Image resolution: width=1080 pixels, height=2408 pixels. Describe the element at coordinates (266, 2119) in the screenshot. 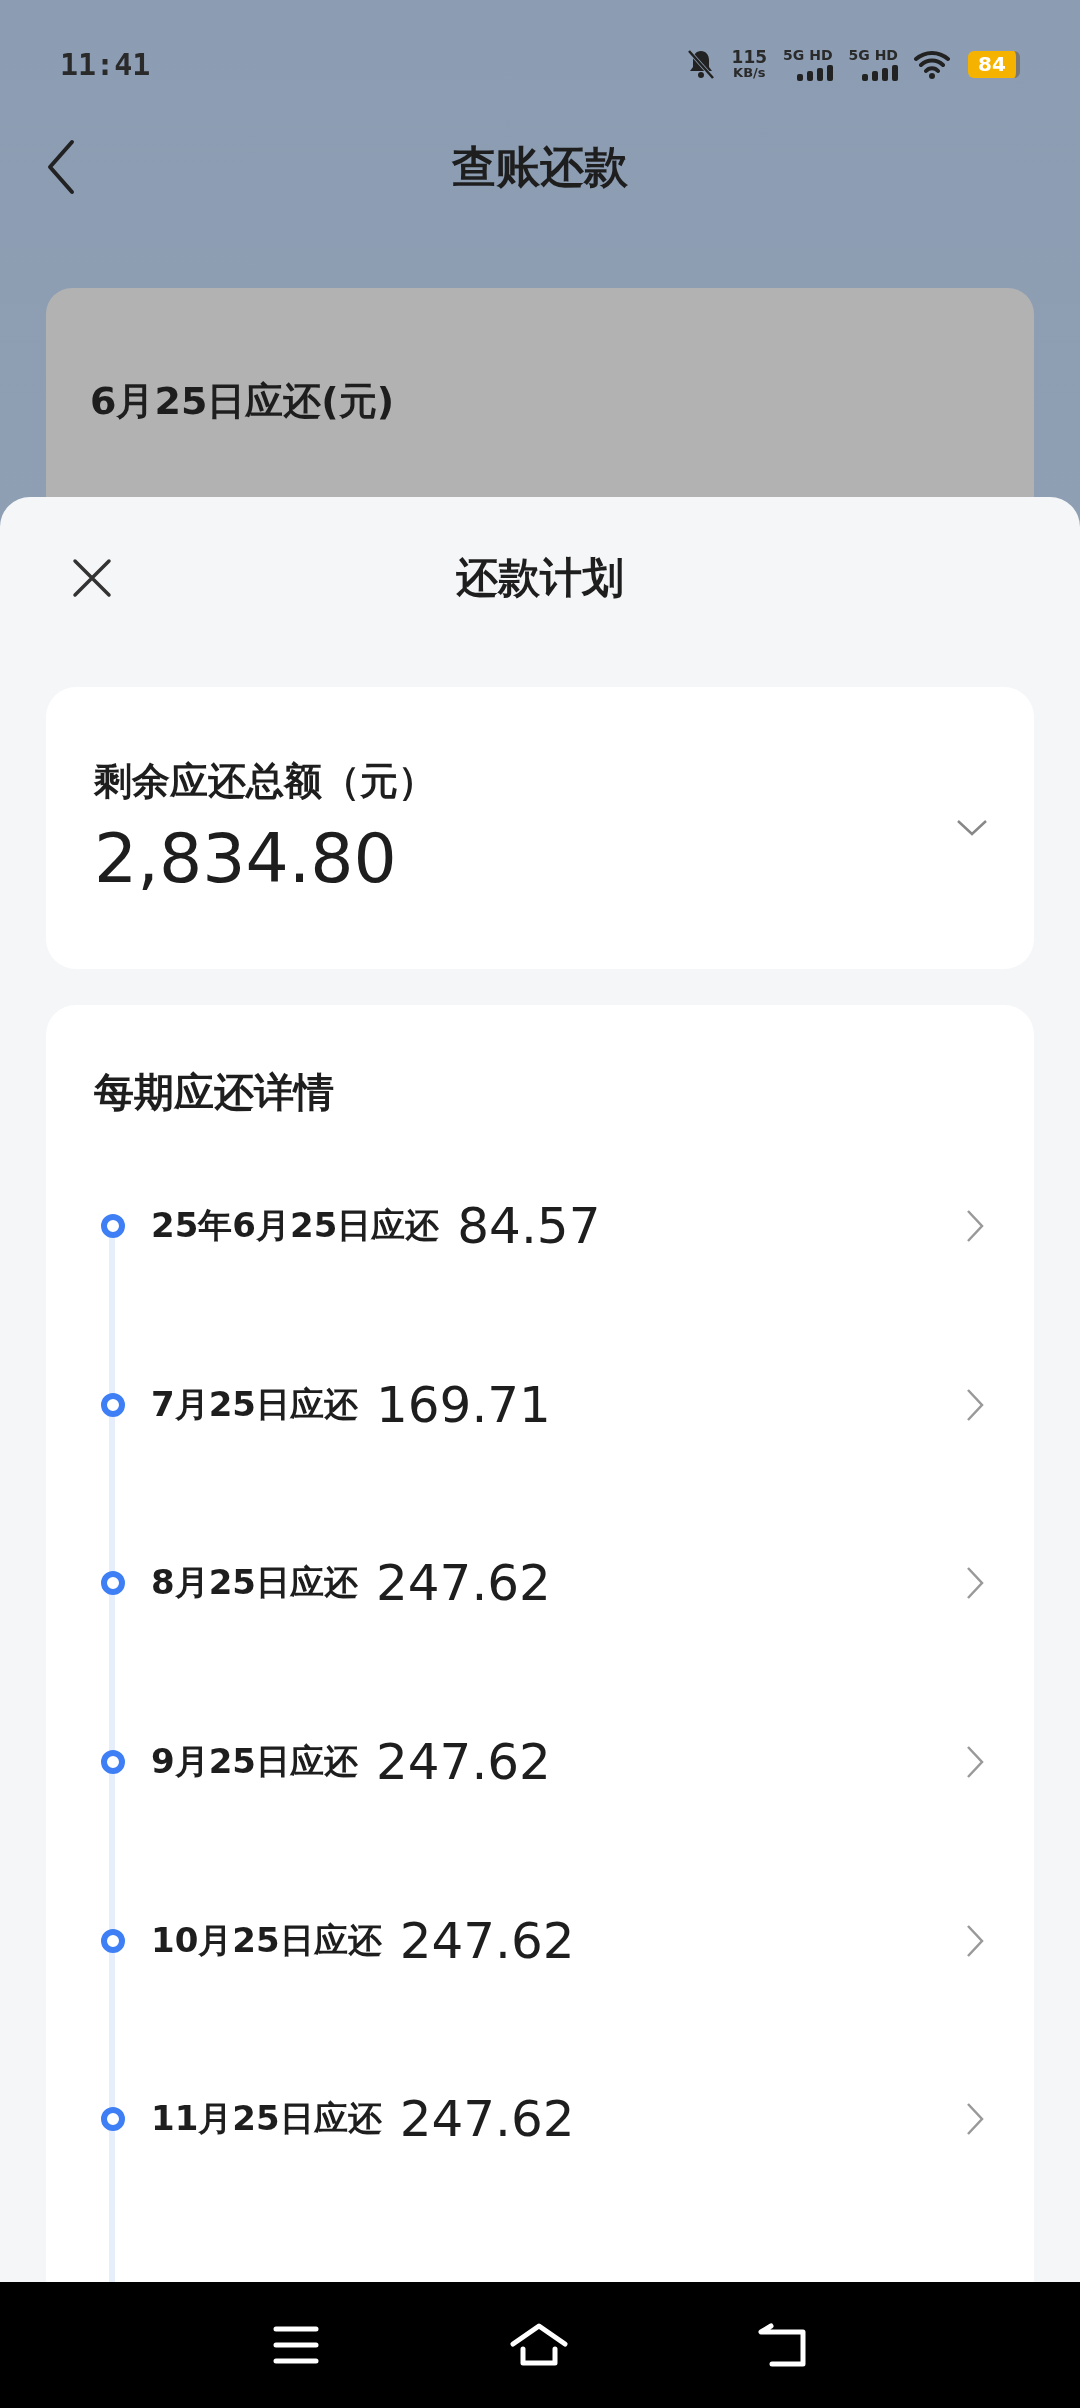

I see `due-date: 11月25日应还` at that location.